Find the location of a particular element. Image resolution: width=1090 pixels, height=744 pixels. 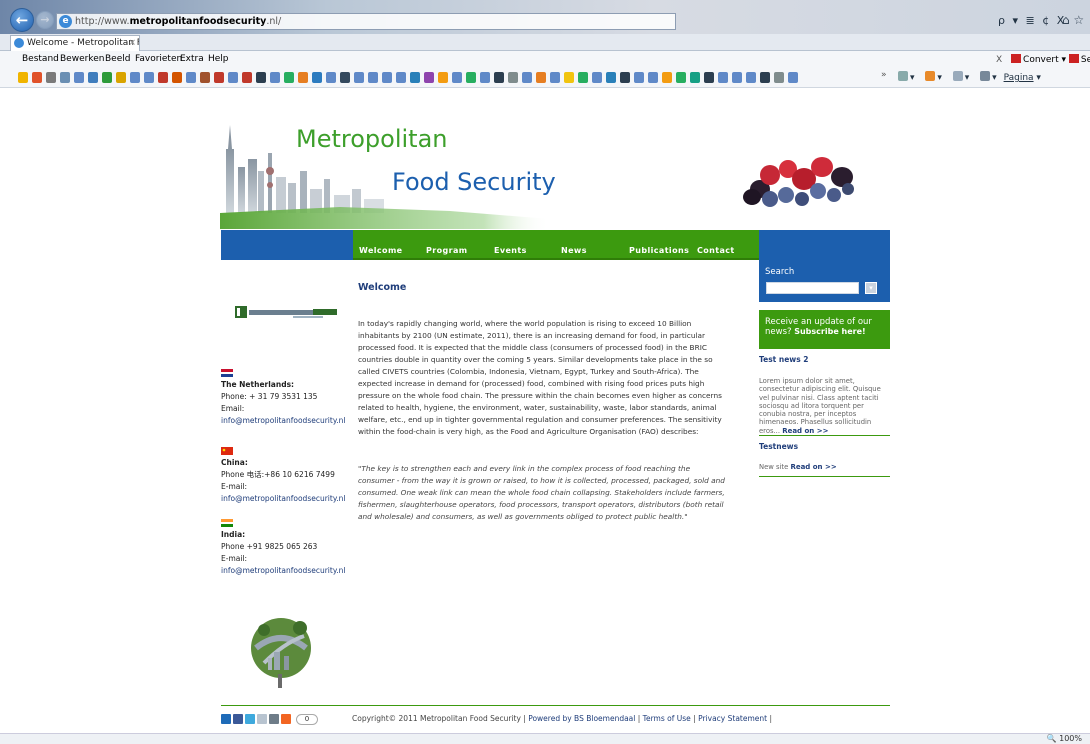

print-share-icon is located at coordinates (274, 719).